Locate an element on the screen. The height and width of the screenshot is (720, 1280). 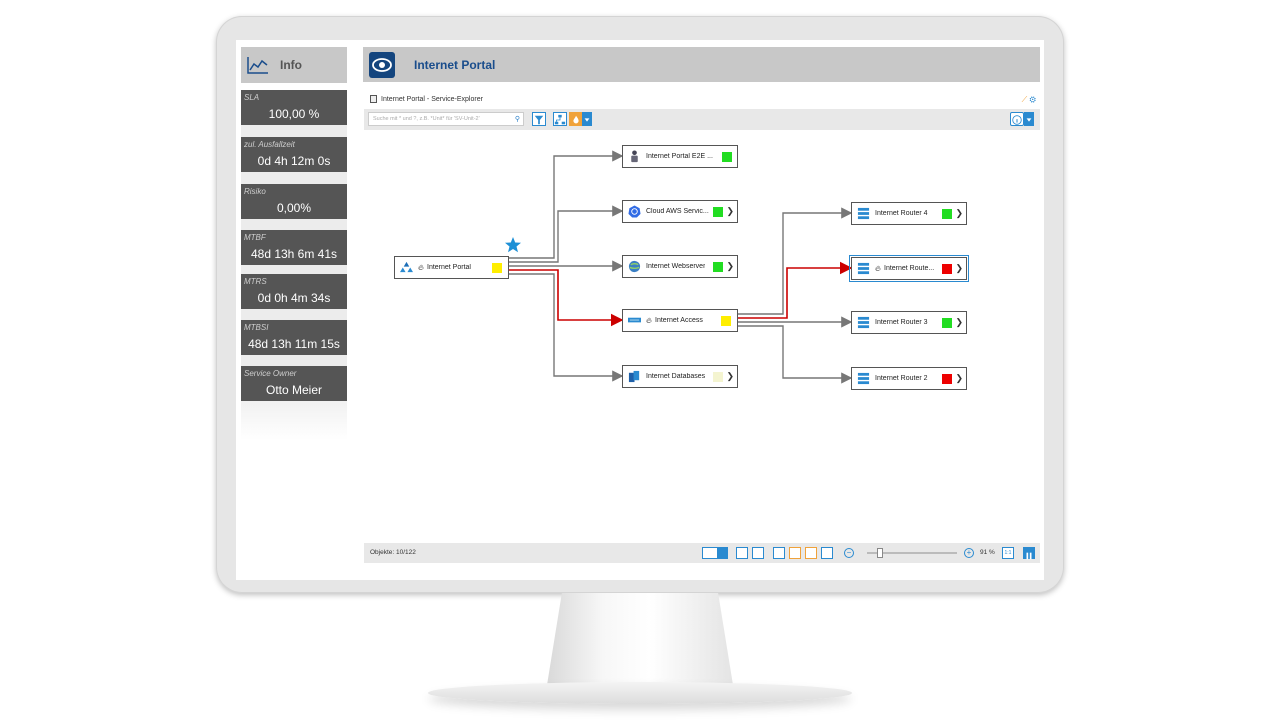
zoom-in-icon: + is located at coordinates (969, 553).